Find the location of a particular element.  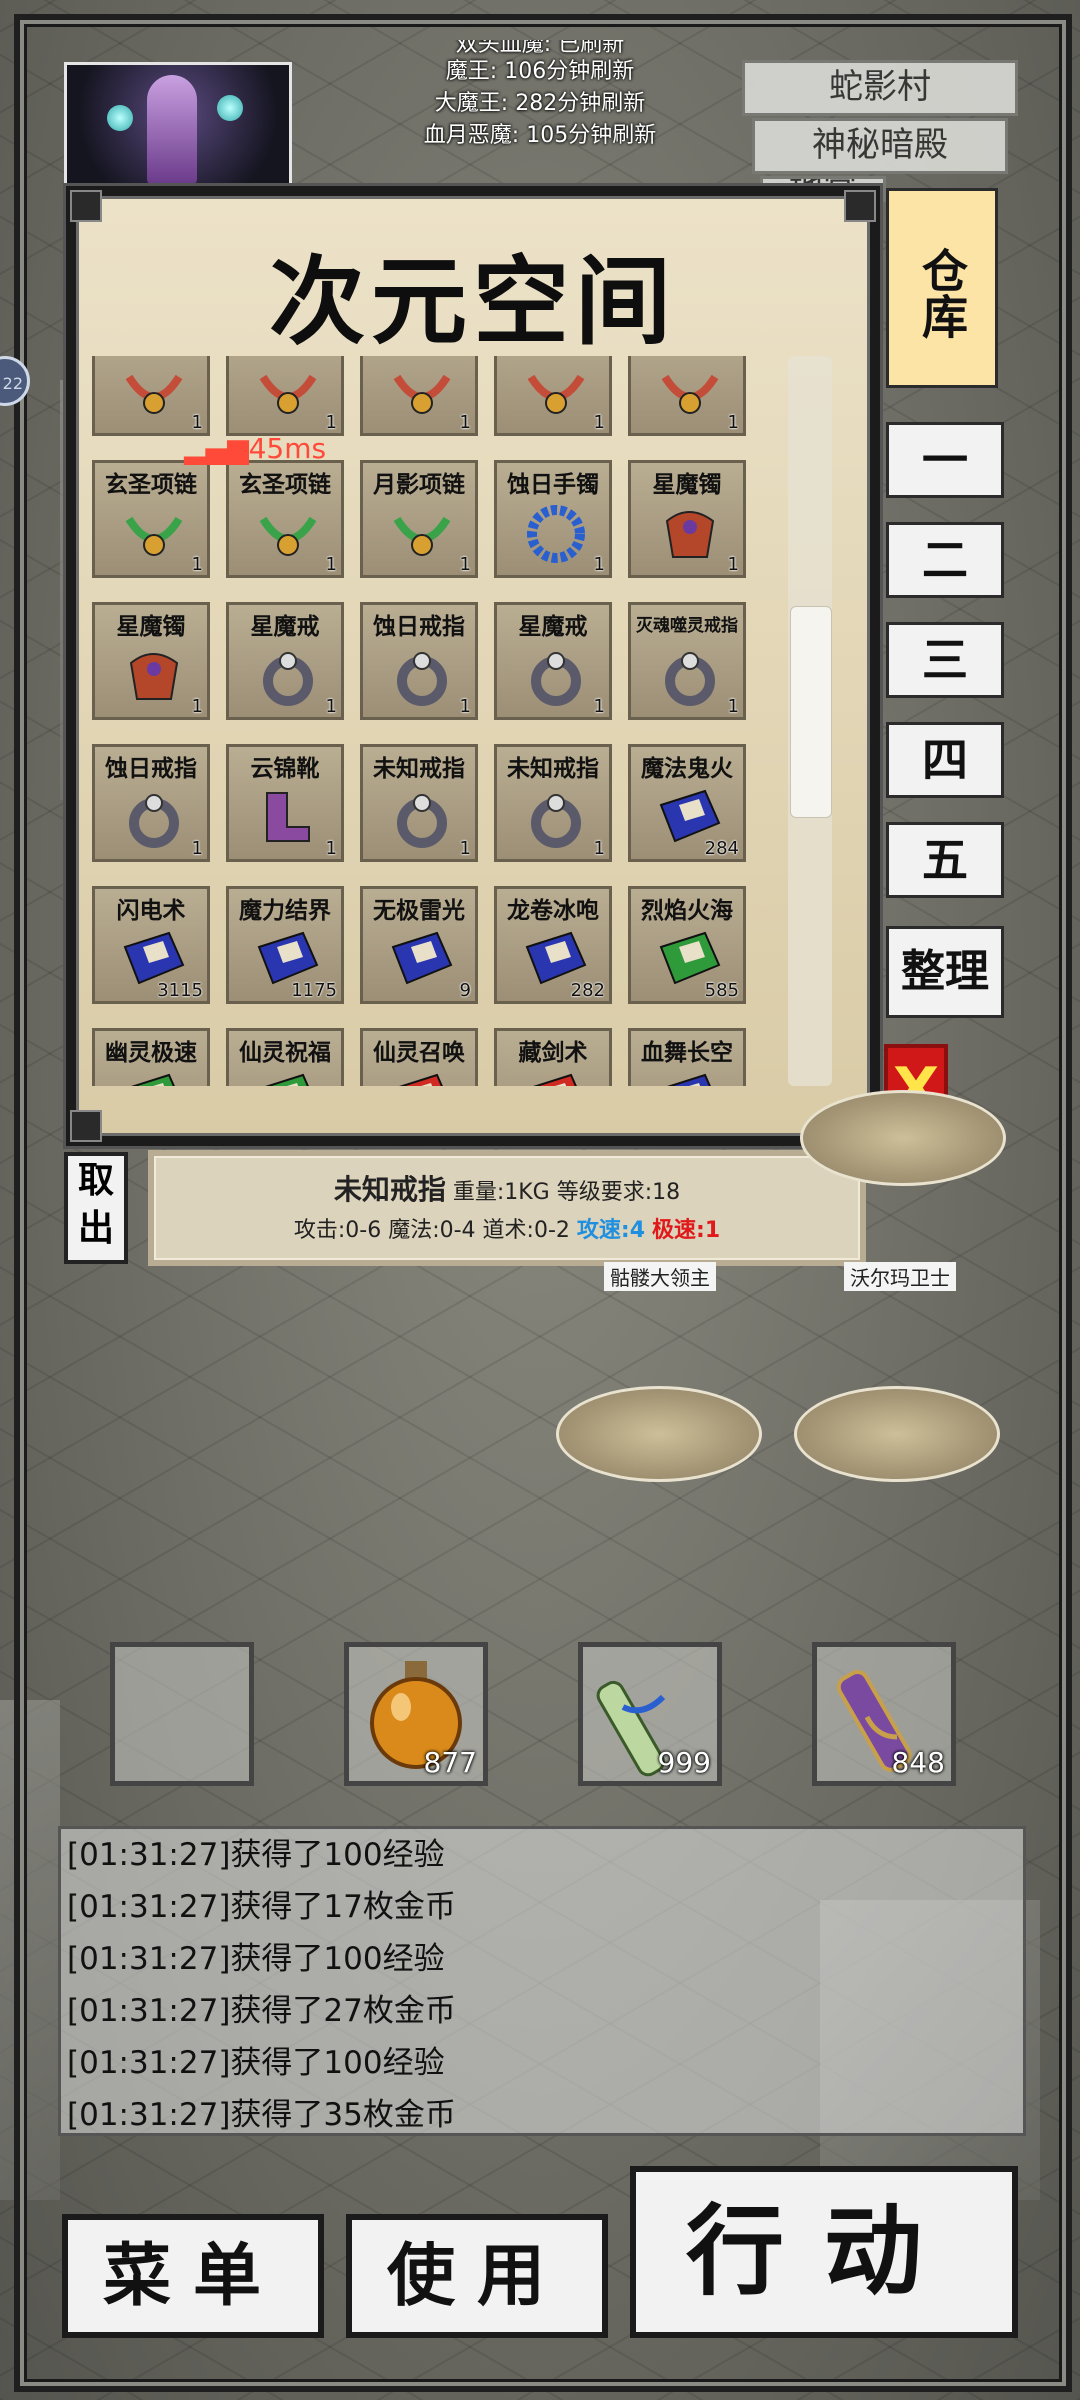

item-name: 仙灵召唤 is located at coordinates (419, 1053).